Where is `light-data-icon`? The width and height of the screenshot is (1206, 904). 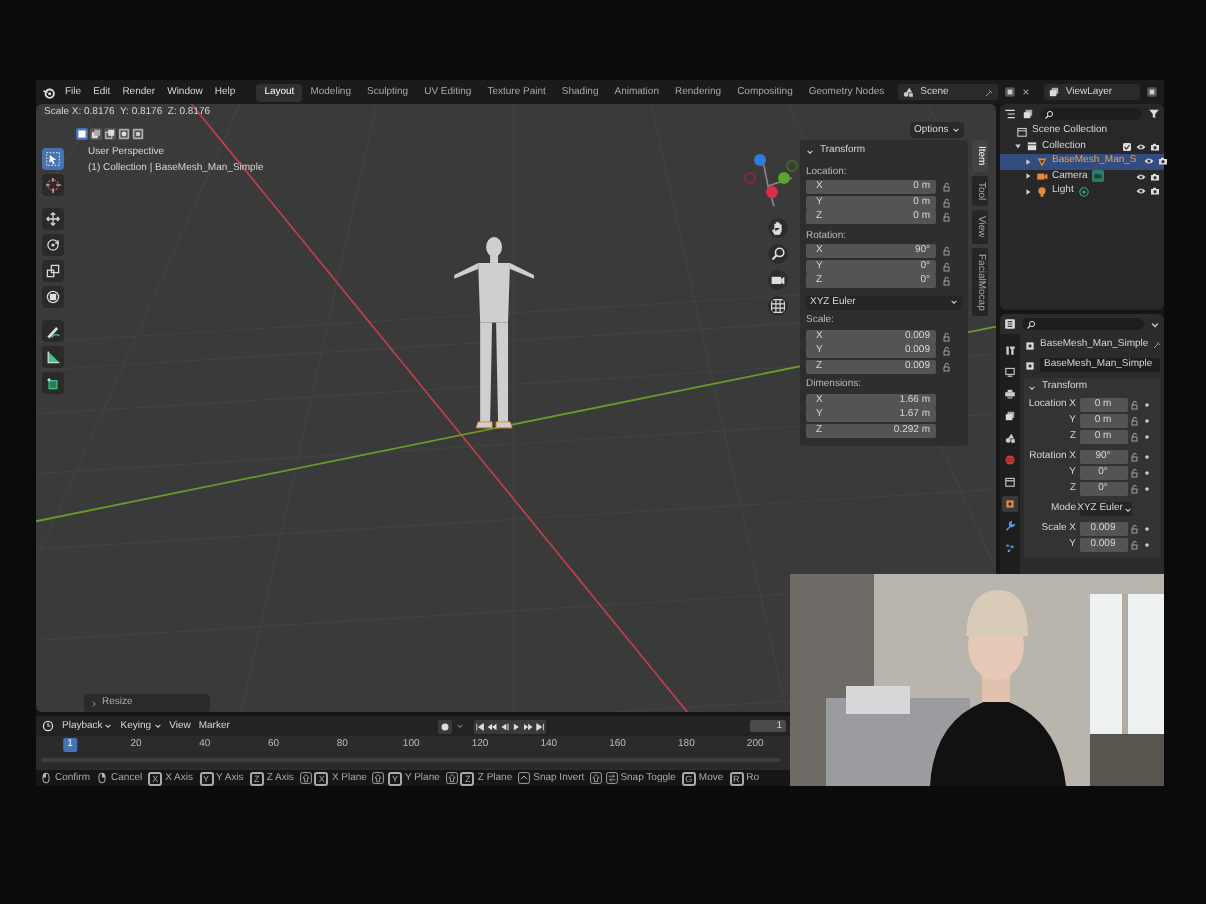 light-data-icon is located at coordinates (1083, 191).